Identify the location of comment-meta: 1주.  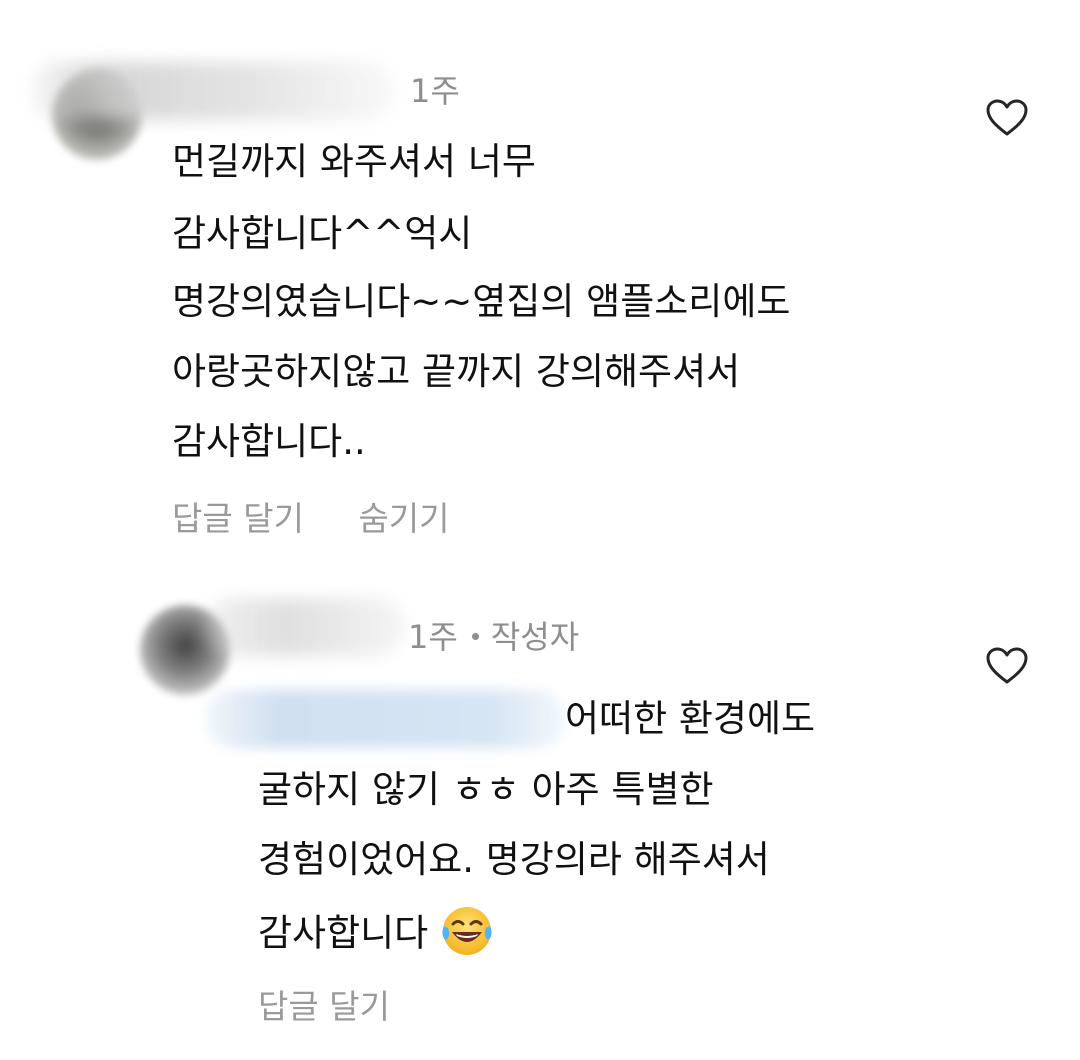
(435, 89).